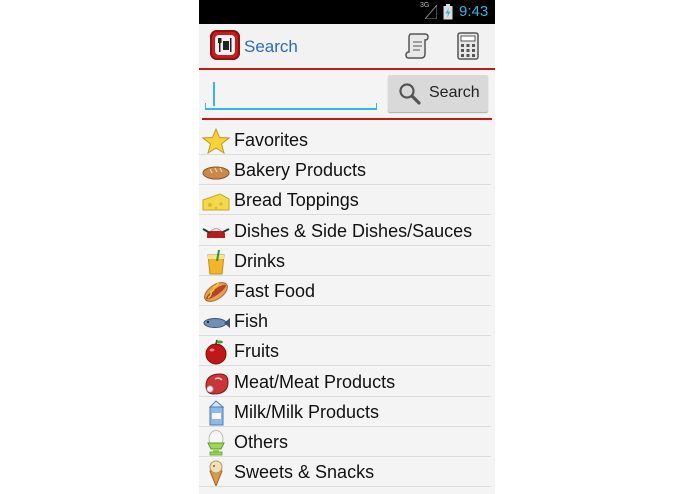 The width and height of the screenshot is (695, 494). I want to click on category-label: Fast Food, so click(275, 291).